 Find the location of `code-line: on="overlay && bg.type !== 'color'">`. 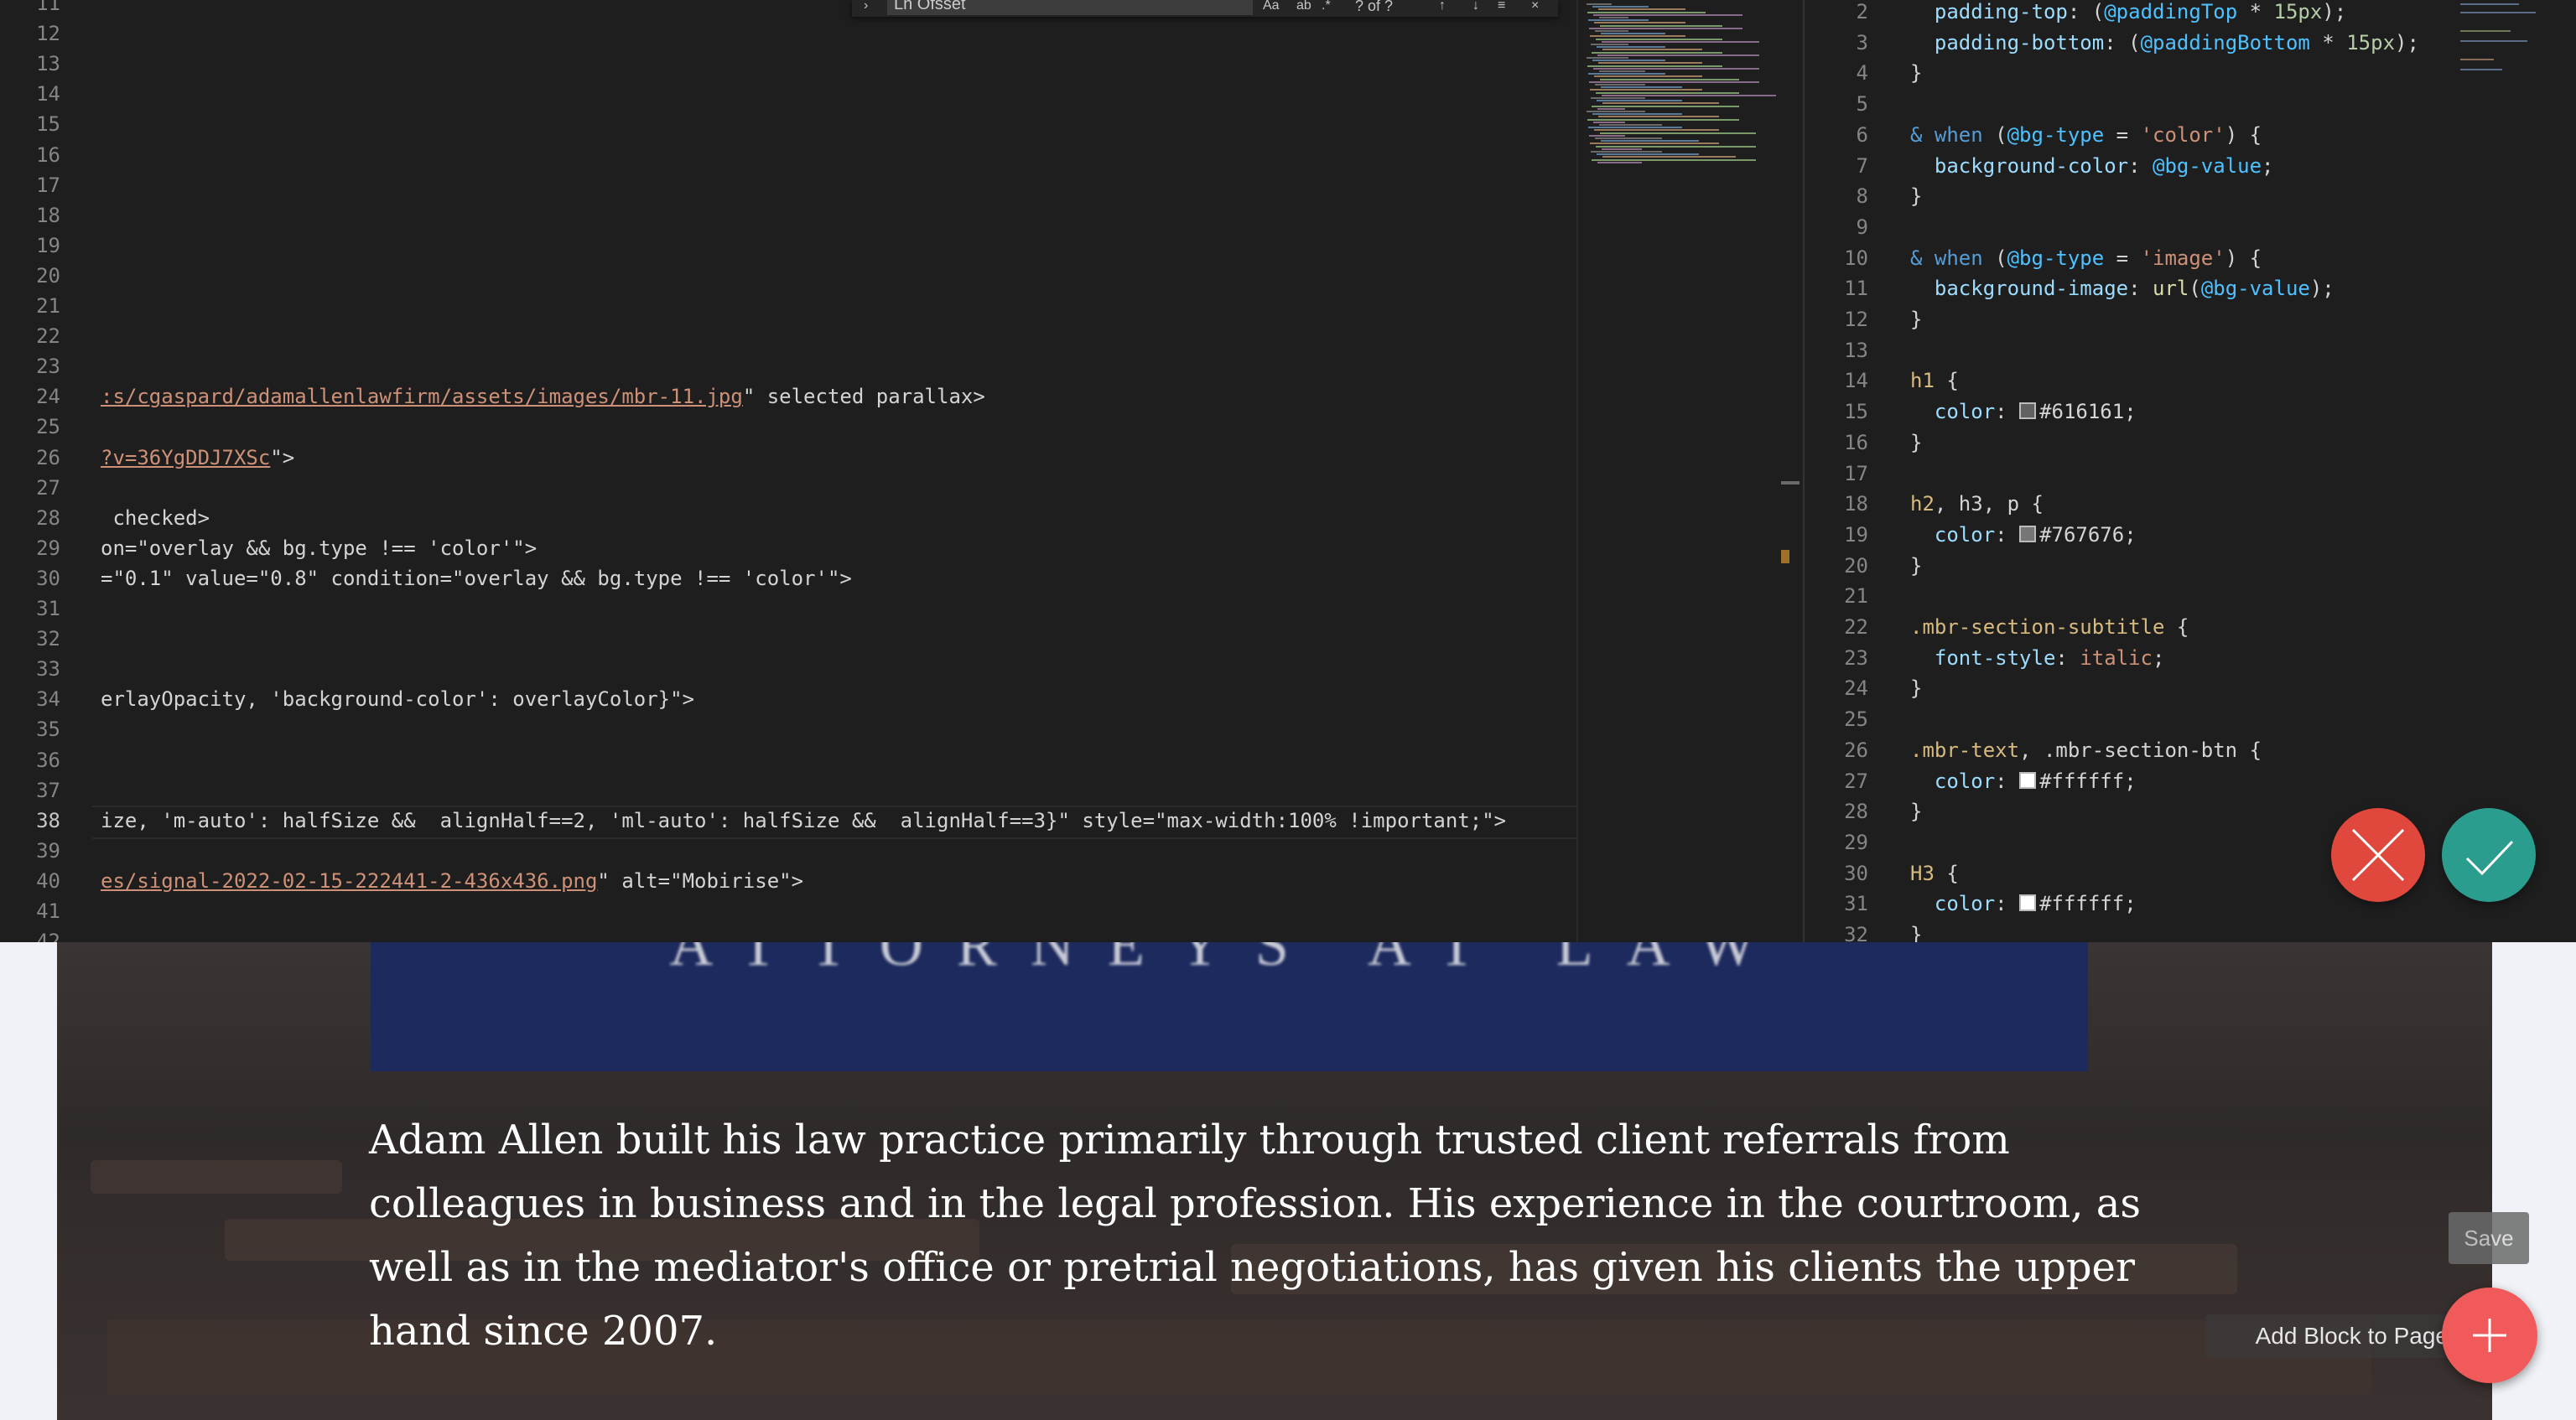

code-line: on="overlay && bg.type !== 'color'"> is located at coordinates (319, 548).